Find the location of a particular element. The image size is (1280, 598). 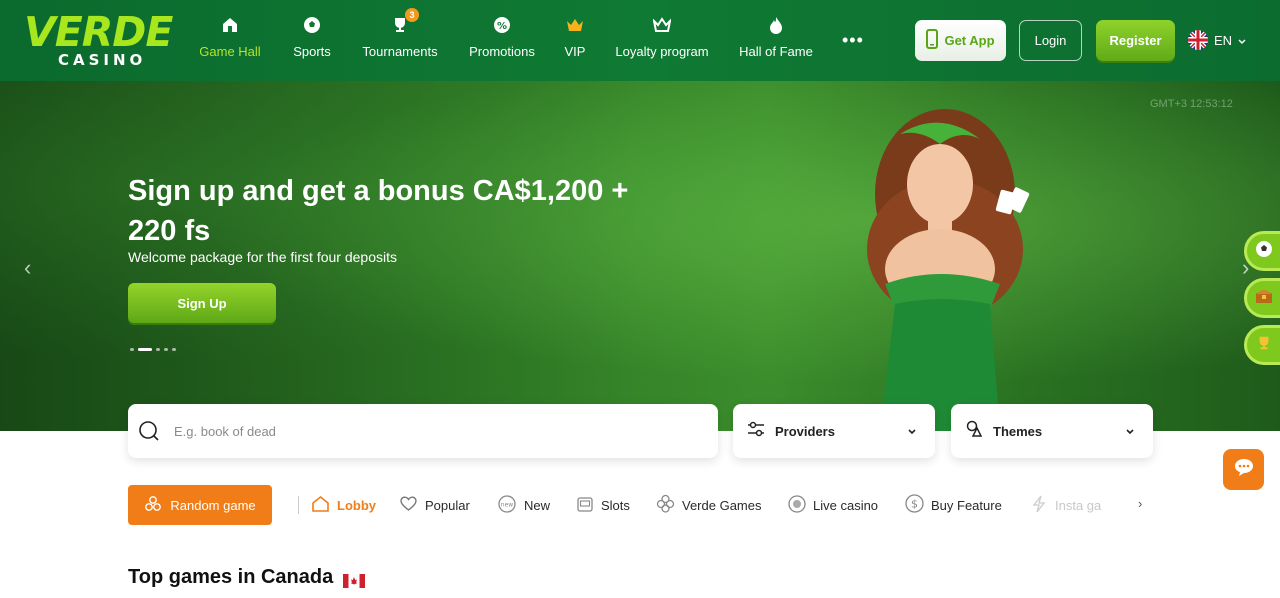

treasure-float-button is located at coordinates (1262, 298).